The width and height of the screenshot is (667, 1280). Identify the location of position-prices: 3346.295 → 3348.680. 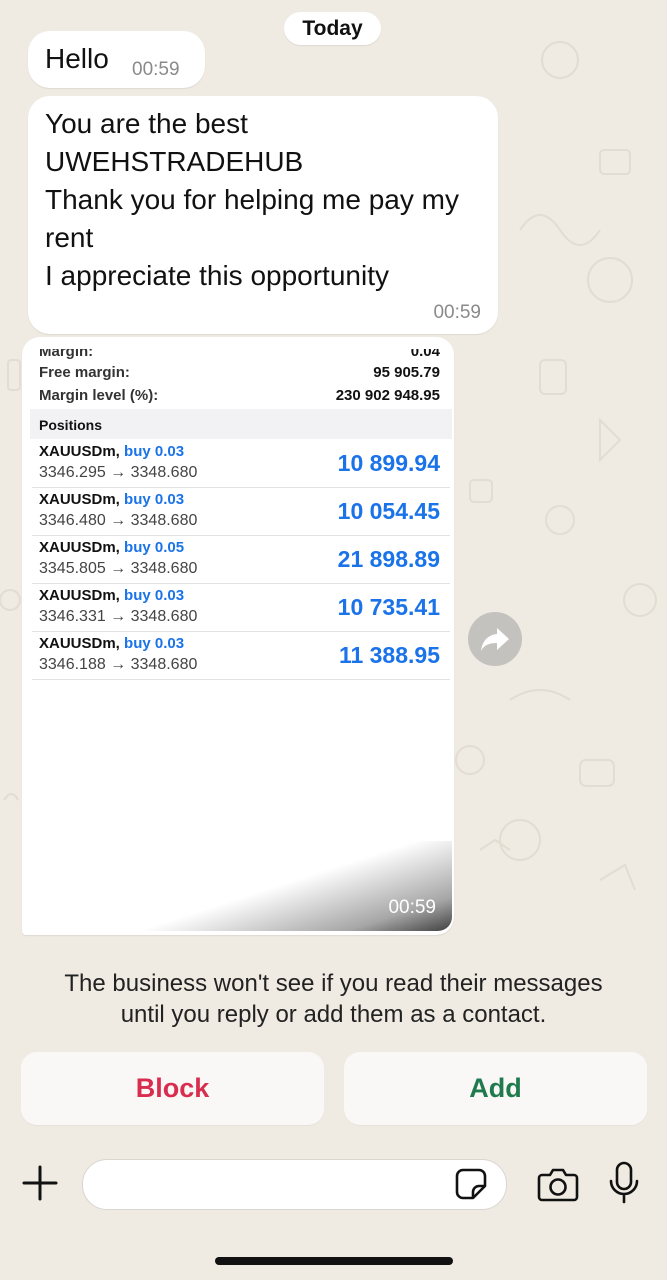
(118, 472).